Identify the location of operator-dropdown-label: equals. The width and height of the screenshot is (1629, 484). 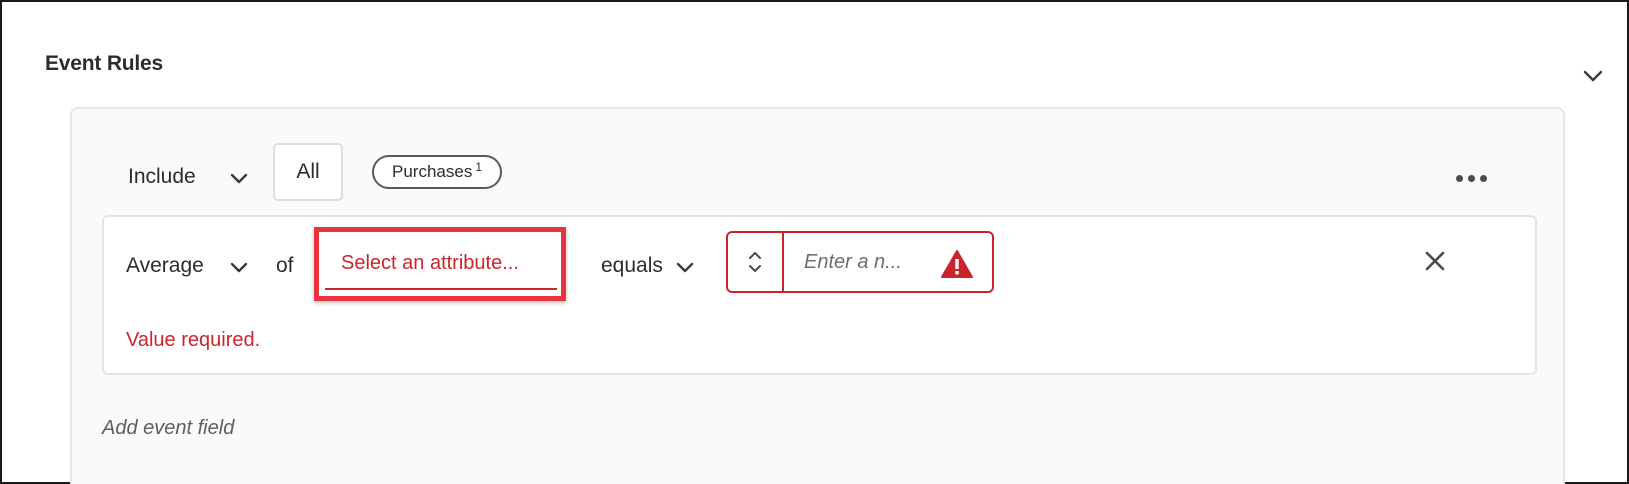
(632, 266).